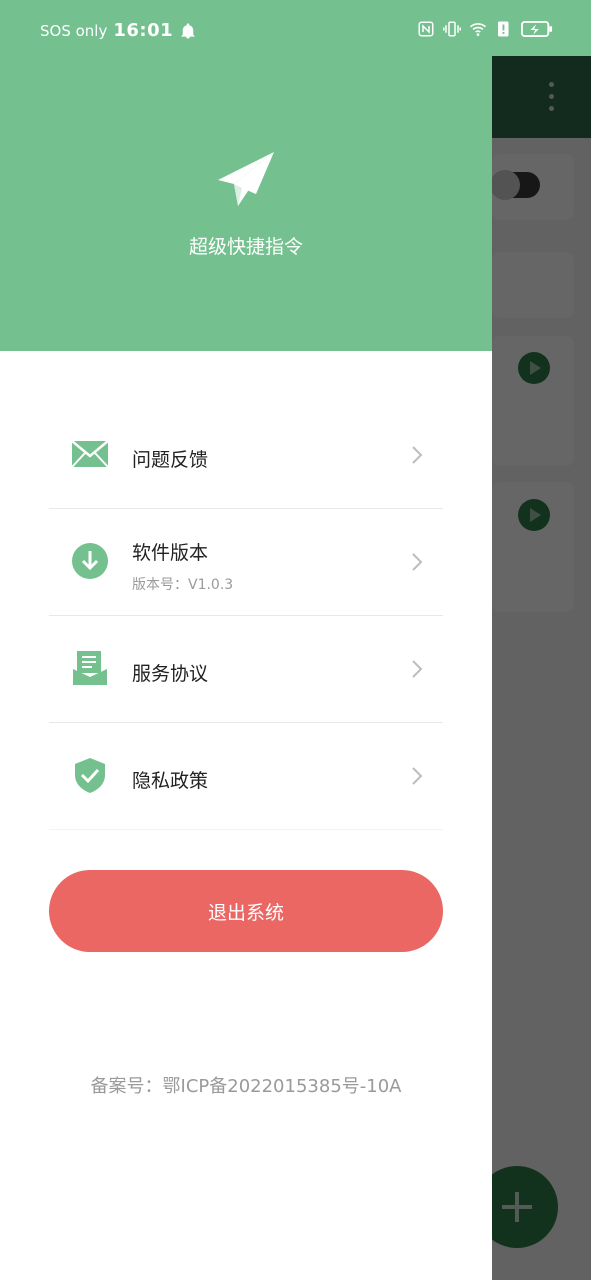 This screenshot has width=591, height=1280. What do you see at coordinates (245, 247) in the screenshot?
I see `app-title: 超级快捷指令` at bounding box center [245, 247].